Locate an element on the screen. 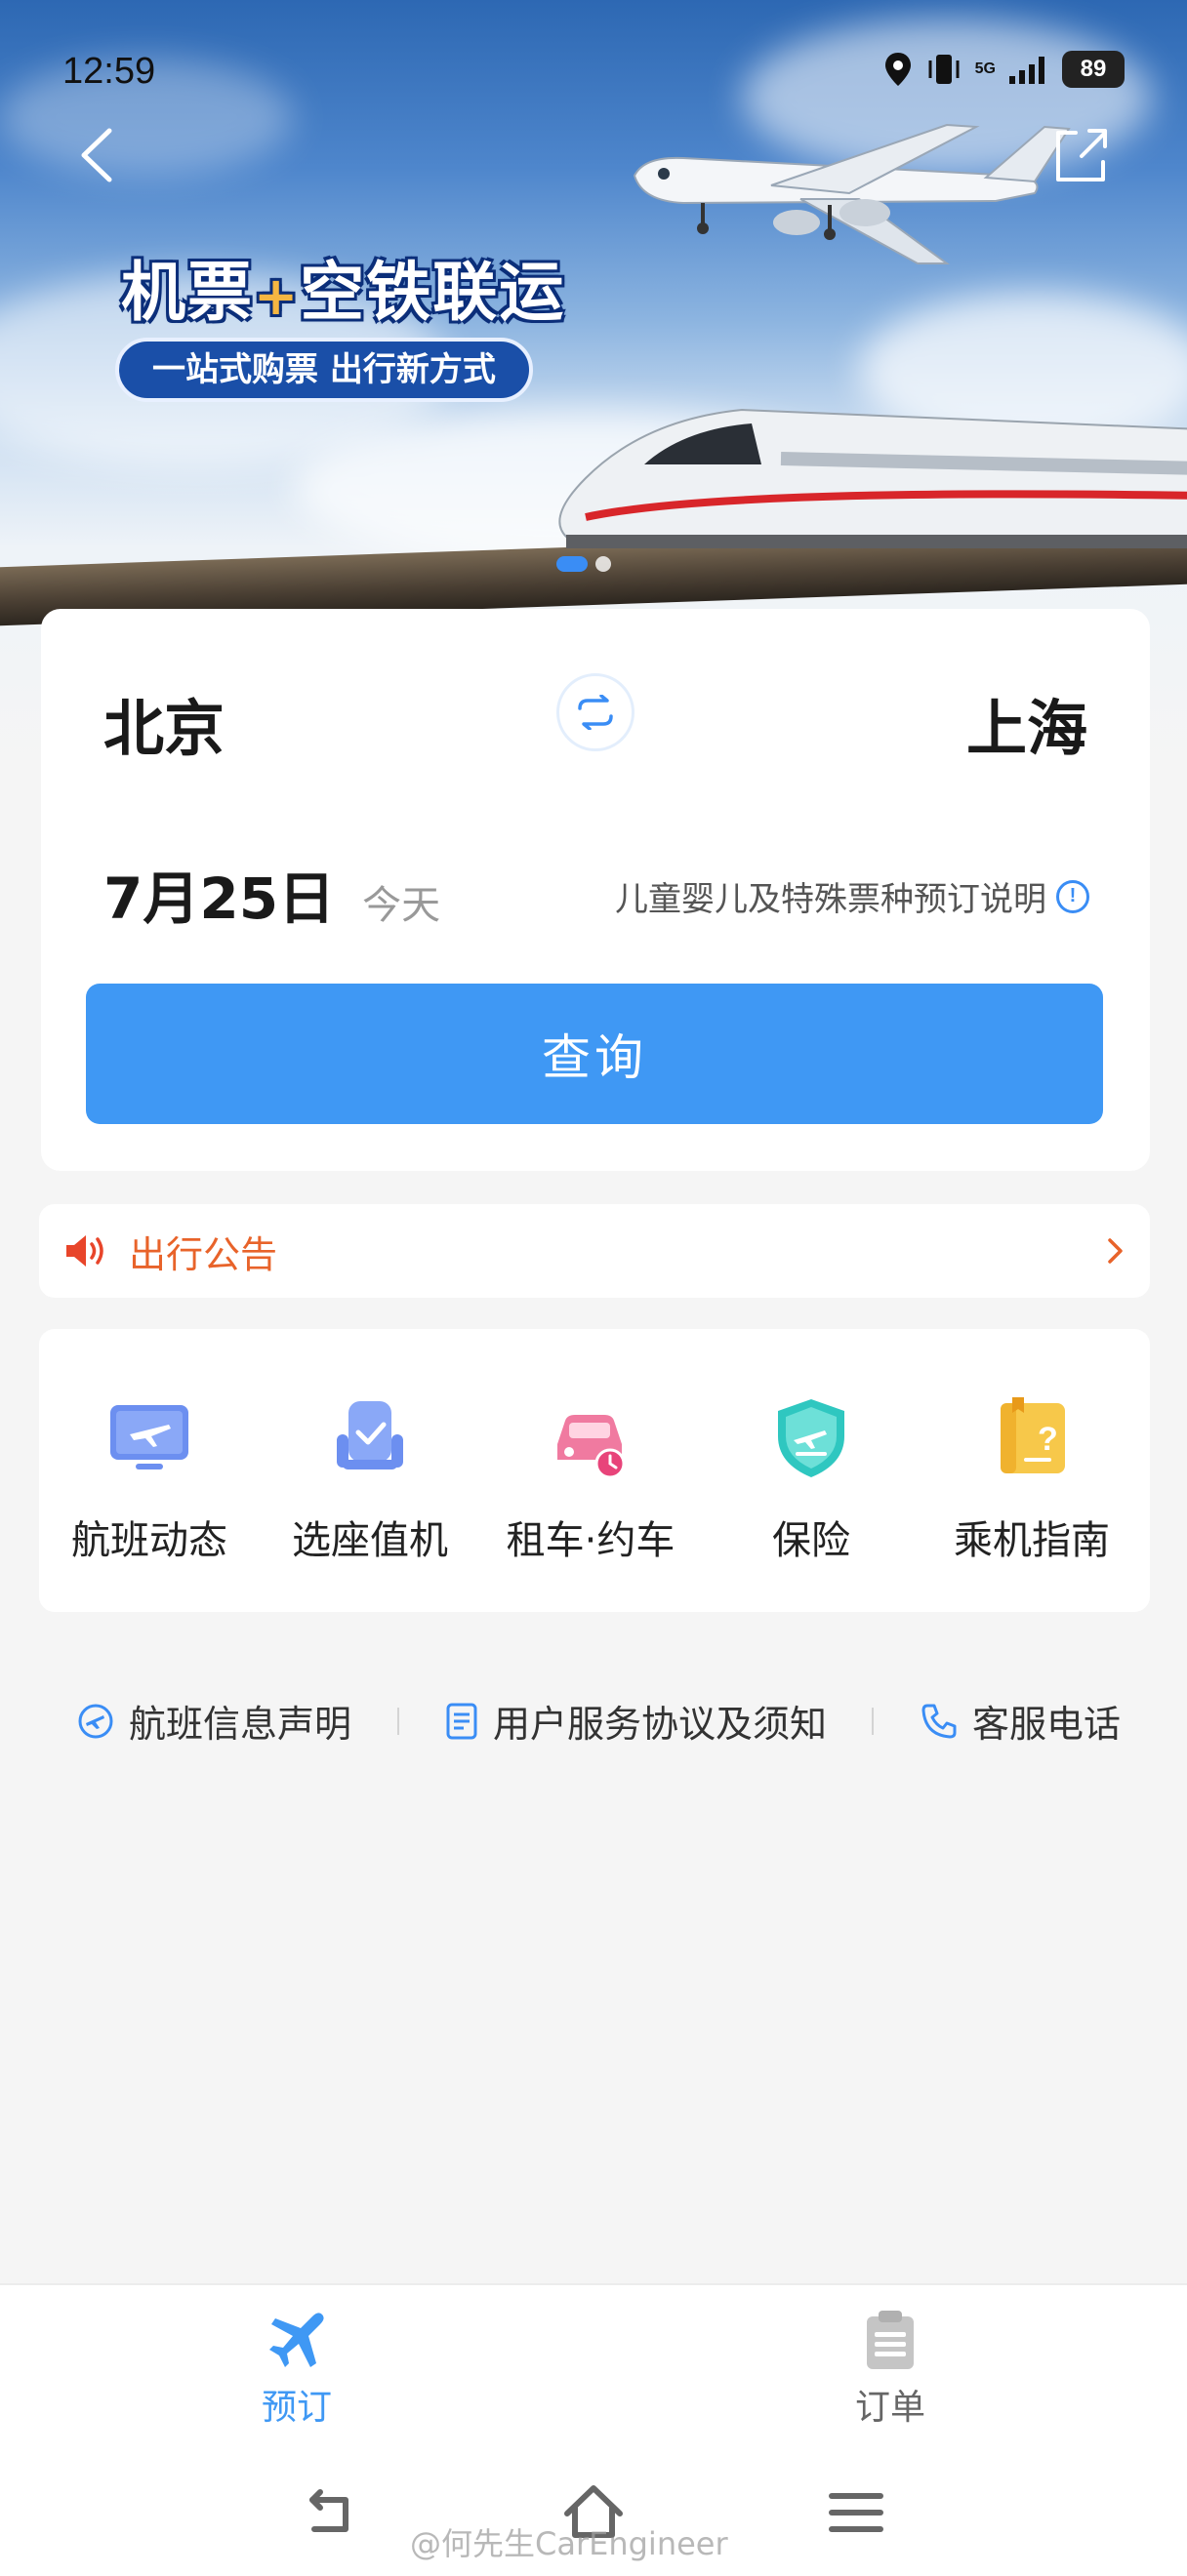 This screenshot has height=2576, width=1187. battery-indicator: 89 is located at coordinates (1093, 69).